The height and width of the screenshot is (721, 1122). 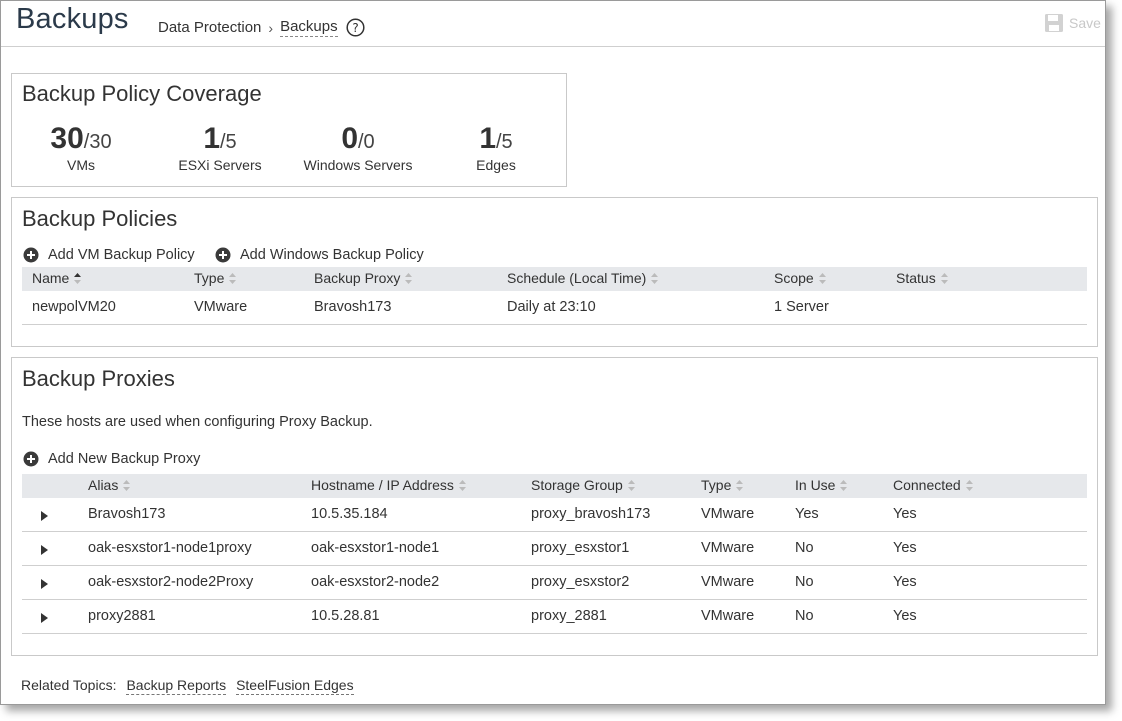 What do you see at coordinates (349, 514) in the screenshot?
I see `proxy-hostname: 10.5.35.184` at bounding box center [349, 514].